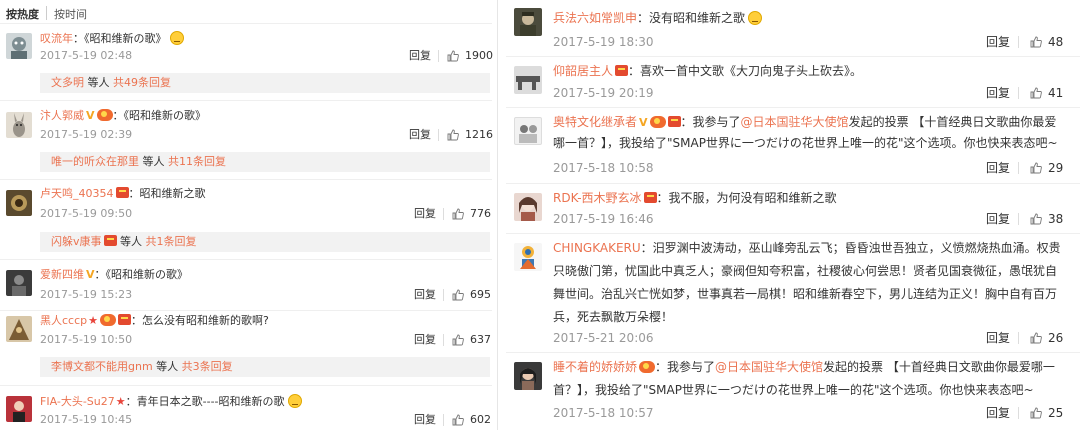 This screenshot has height=430, width=1080. Describe the element at coordinates (171, 241) in the screenshot. I see `more-replies-link: 共1条回复` at that location.